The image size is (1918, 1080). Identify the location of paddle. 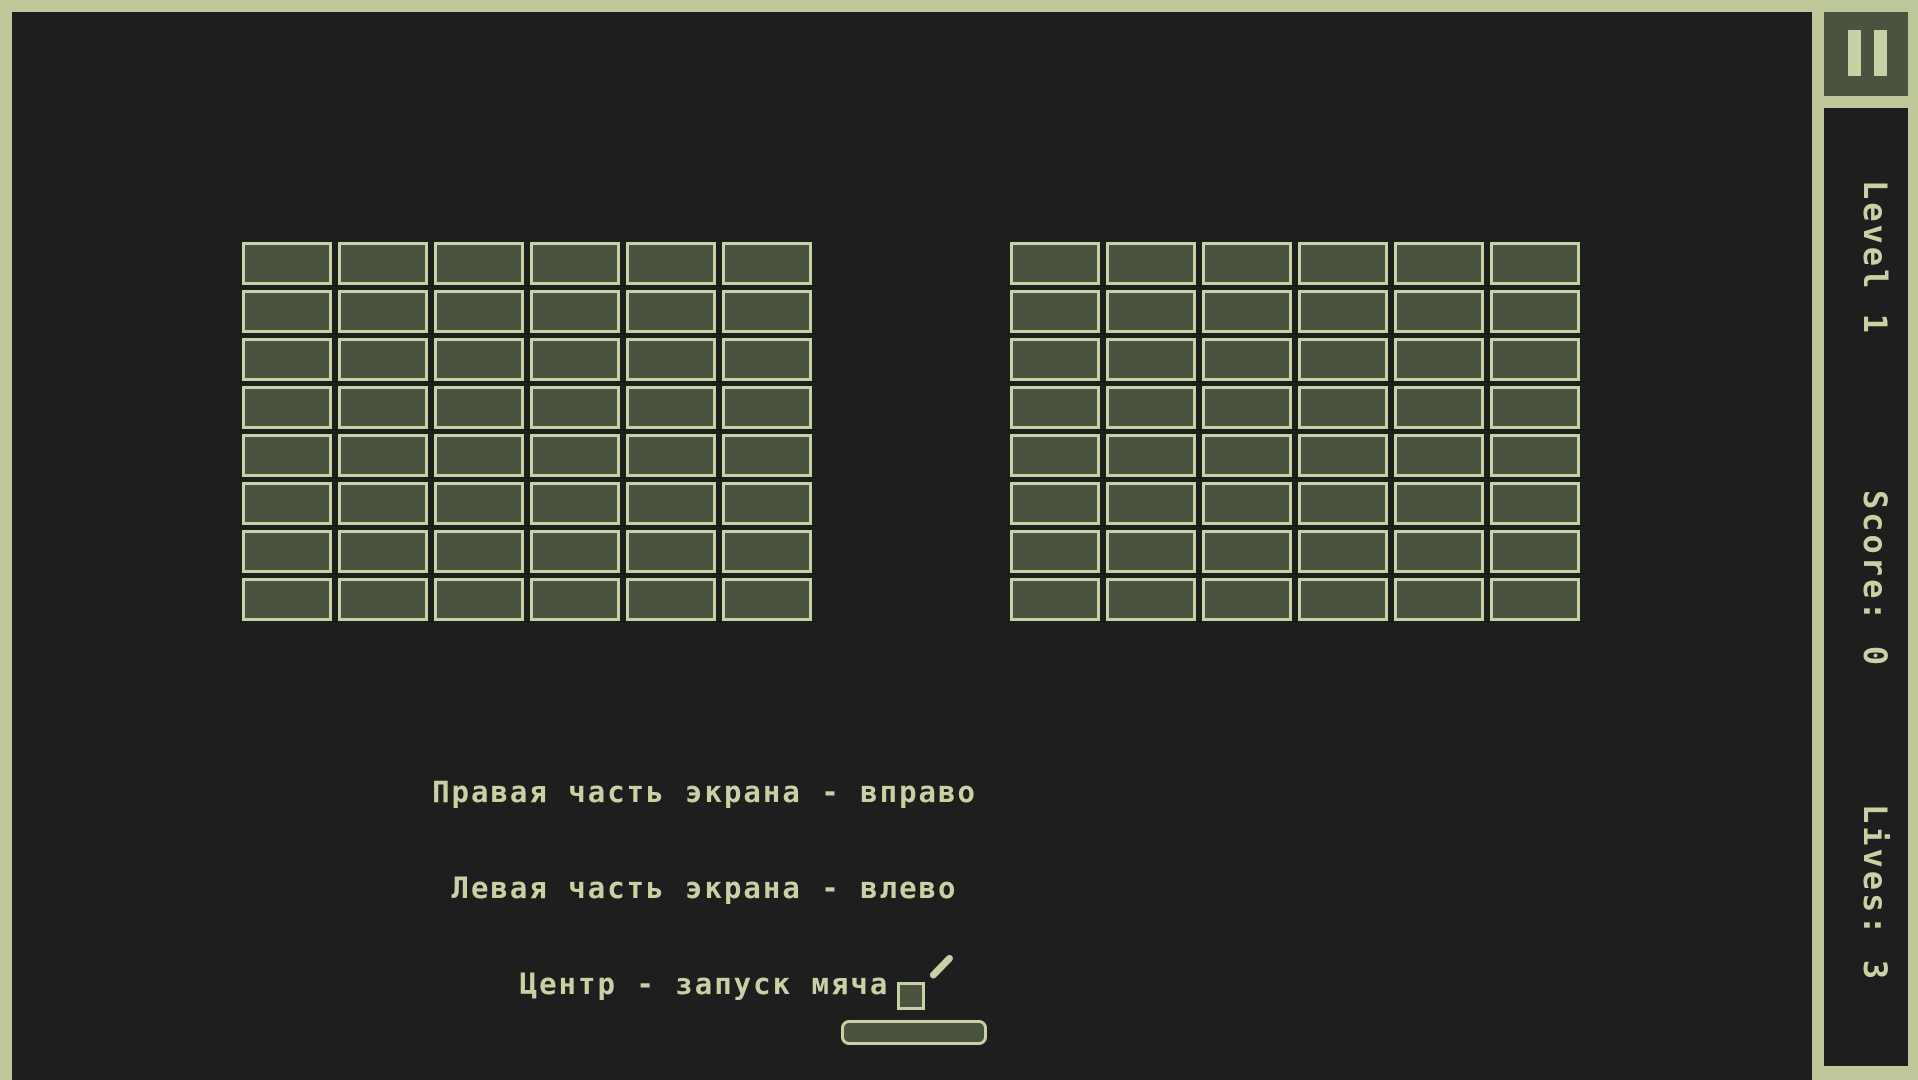
(914, 1032).